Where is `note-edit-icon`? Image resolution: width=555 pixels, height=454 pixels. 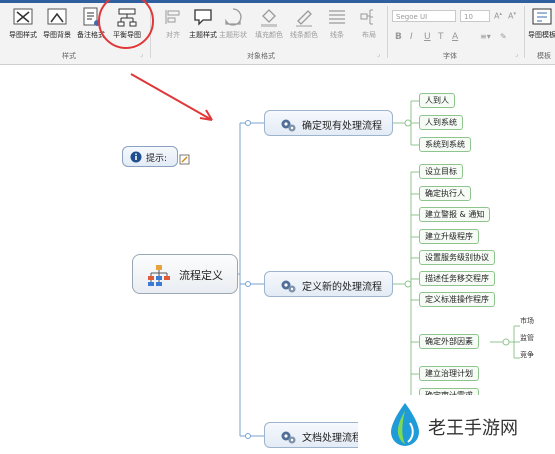
note-edit-icon is located at coordinates (184, 159).